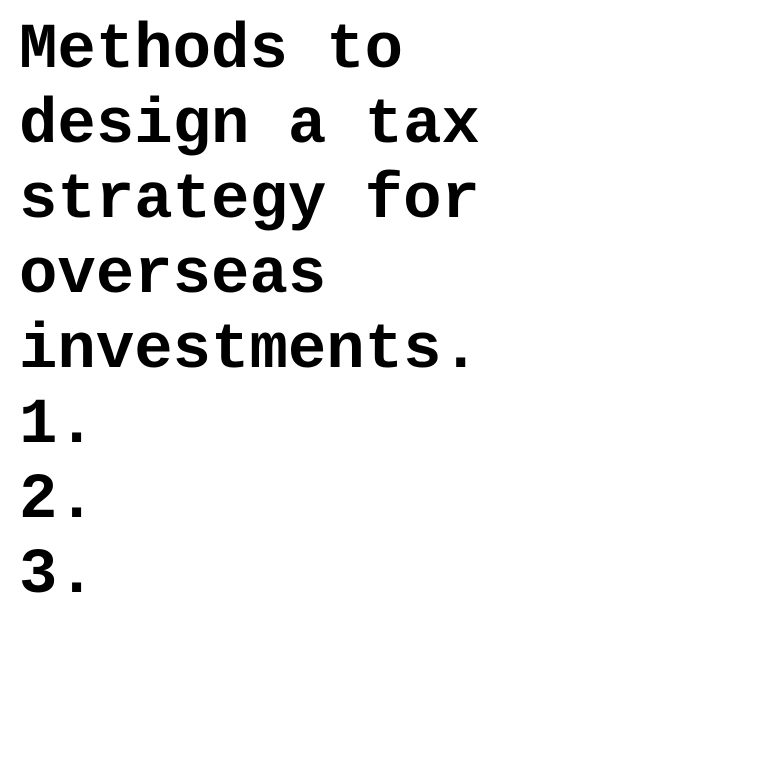 The height and width of the screenshot is (760, 760). What do you see at coordinates (57, 501) in the screenshot?
I see `list-item-2: 2.` at bounding box center [57, 501].